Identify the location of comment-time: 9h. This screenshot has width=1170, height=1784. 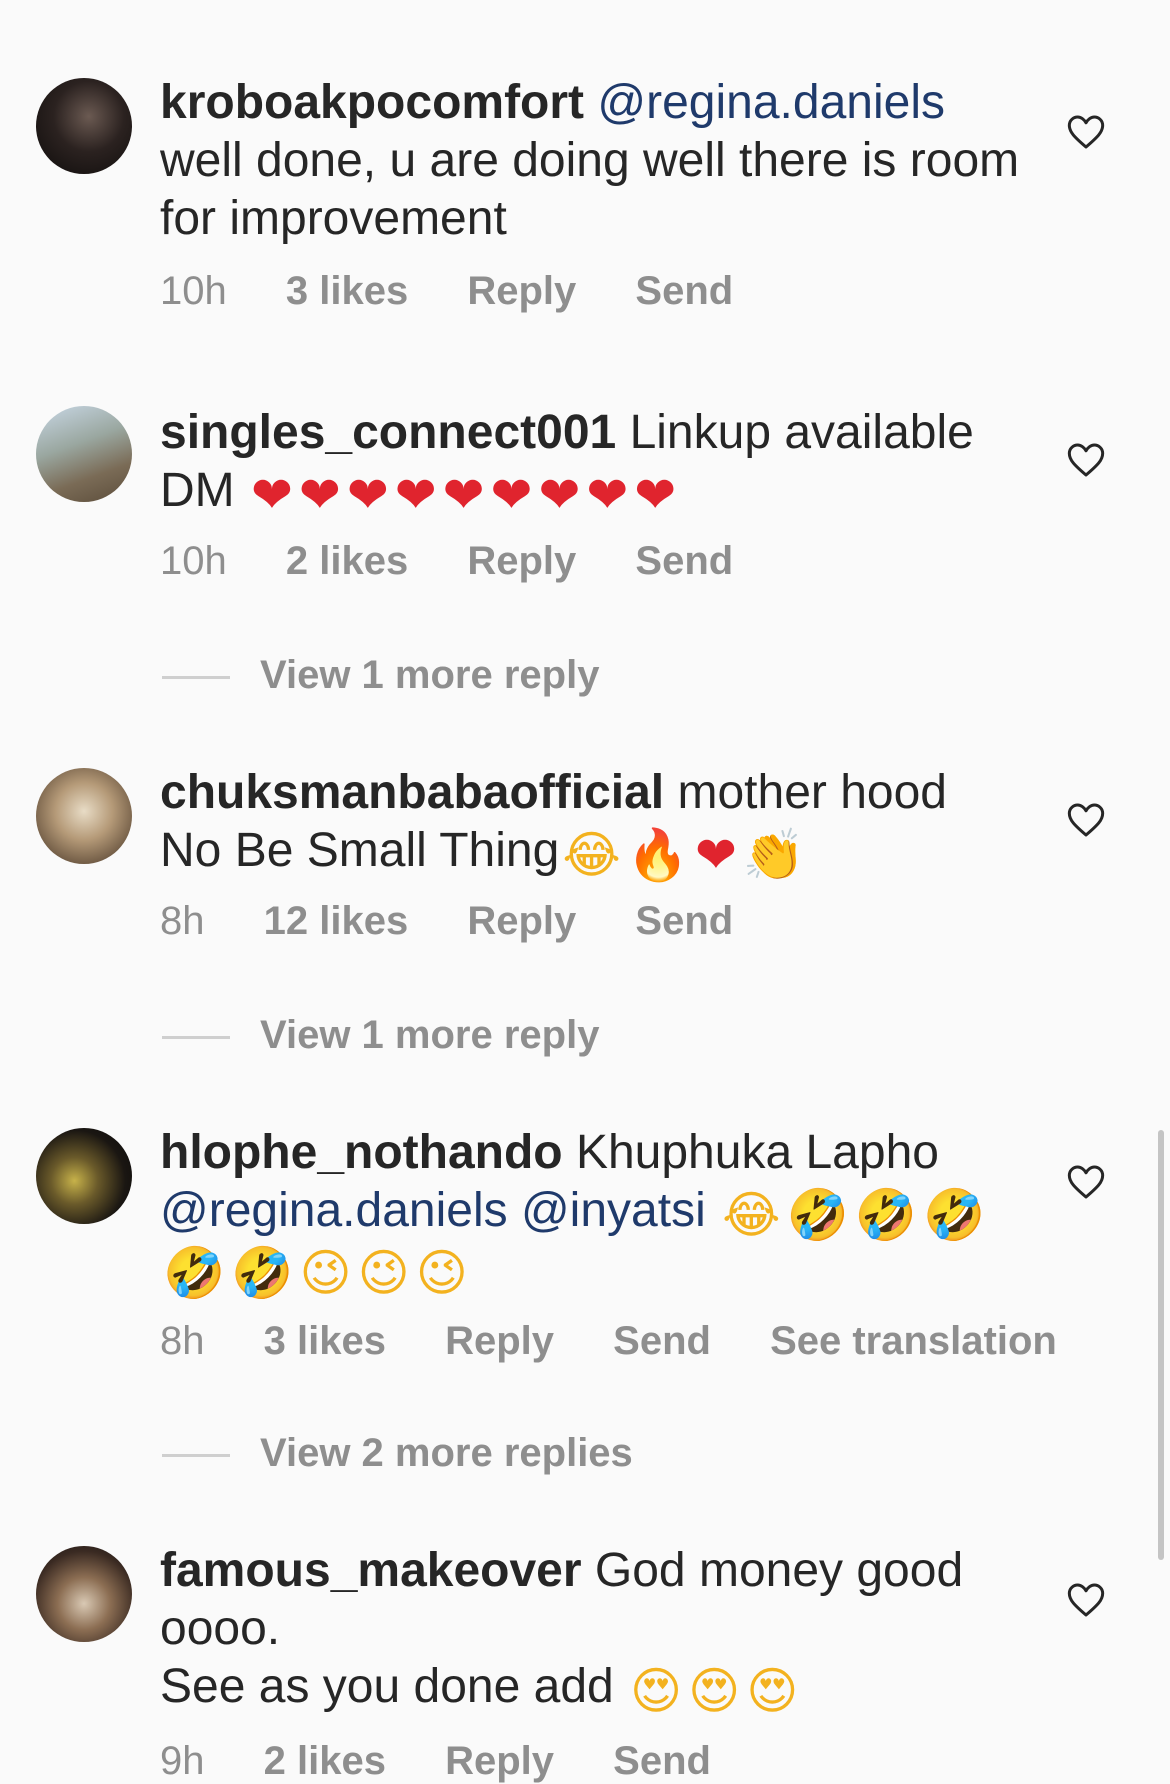
(182, 1761).